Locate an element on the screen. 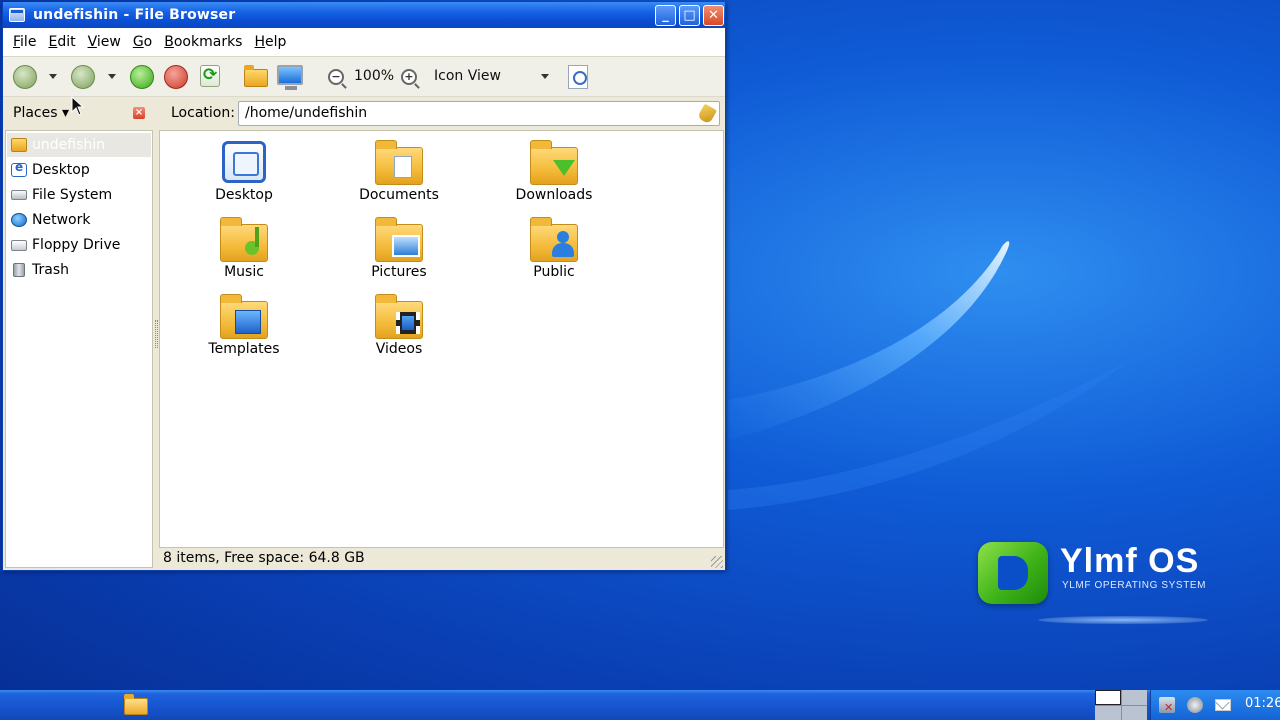 The height and width of the screenshot is (720, 1280). maximize-button: □ is located at coordinates (689, 15).